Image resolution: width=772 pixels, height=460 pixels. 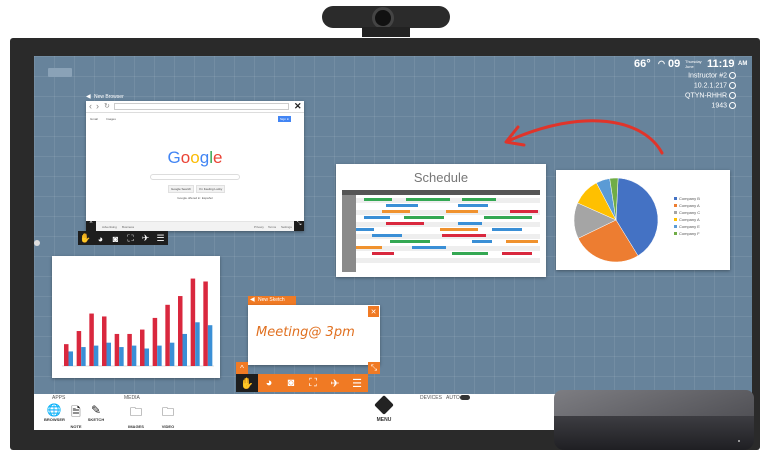 I want to click on schedule-title: Schedule, so click(x=441, y=177).